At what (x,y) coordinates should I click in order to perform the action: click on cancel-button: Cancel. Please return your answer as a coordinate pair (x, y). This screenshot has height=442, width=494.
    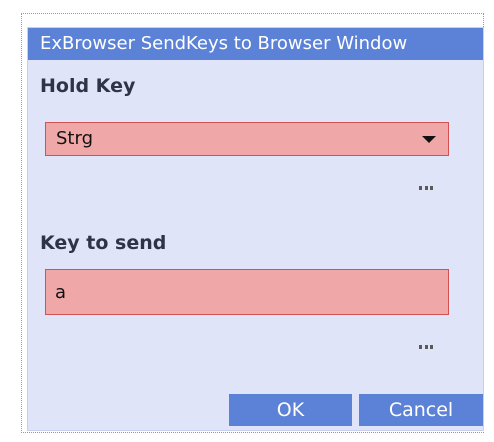
    Looking at the image, I should click on (421, 410).